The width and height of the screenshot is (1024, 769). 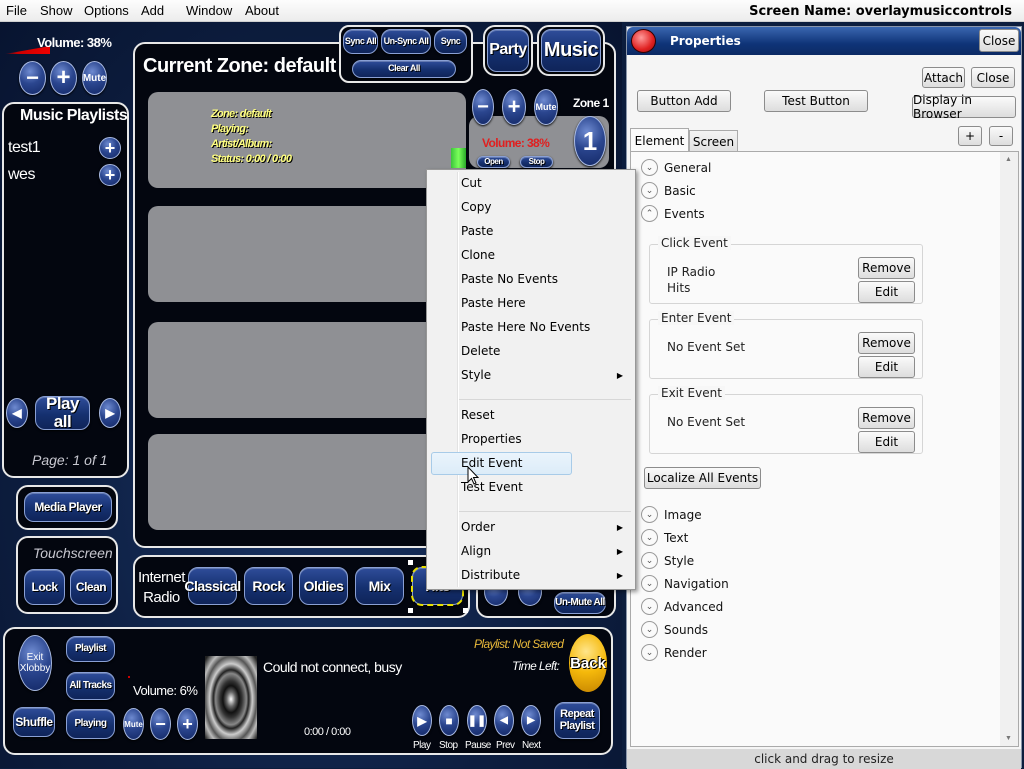 I want to click on menu-item-properties: Properties, so click(x=491, y=439).